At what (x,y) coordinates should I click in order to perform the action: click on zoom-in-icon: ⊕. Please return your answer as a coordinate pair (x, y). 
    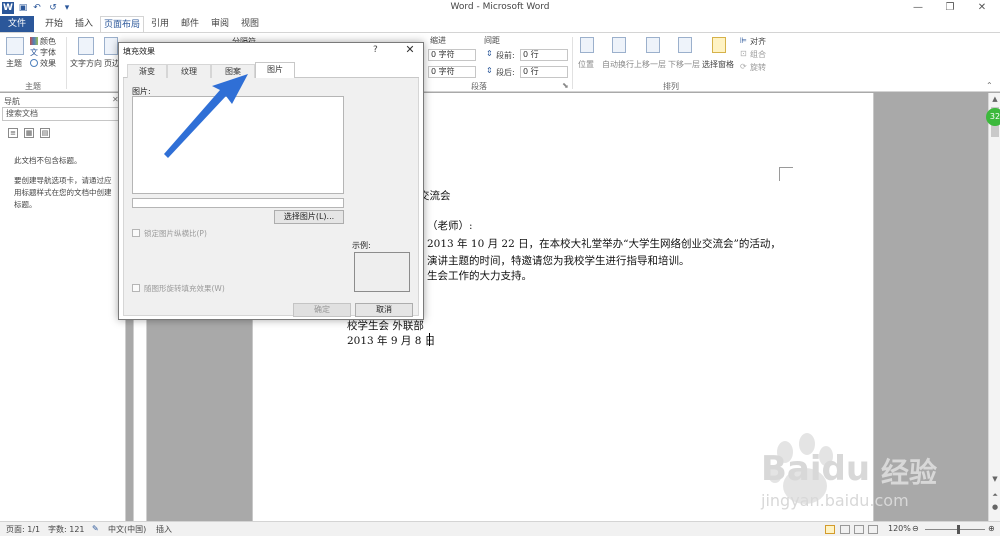
    Looking at the image, I should click on (991, 528).